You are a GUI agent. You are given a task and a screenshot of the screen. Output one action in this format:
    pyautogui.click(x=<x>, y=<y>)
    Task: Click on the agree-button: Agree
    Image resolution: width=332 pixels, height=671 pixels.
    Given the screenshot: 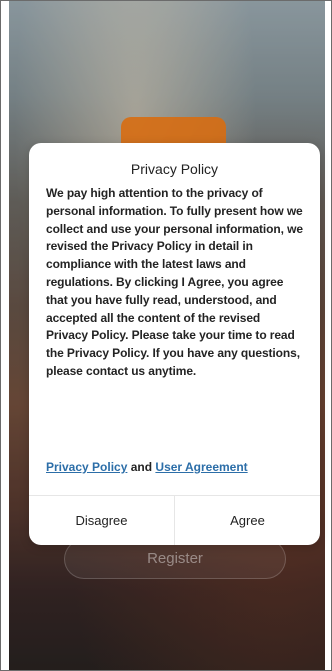 What is the action you would take?
    pyautogui.click(x=247, y=520)
    